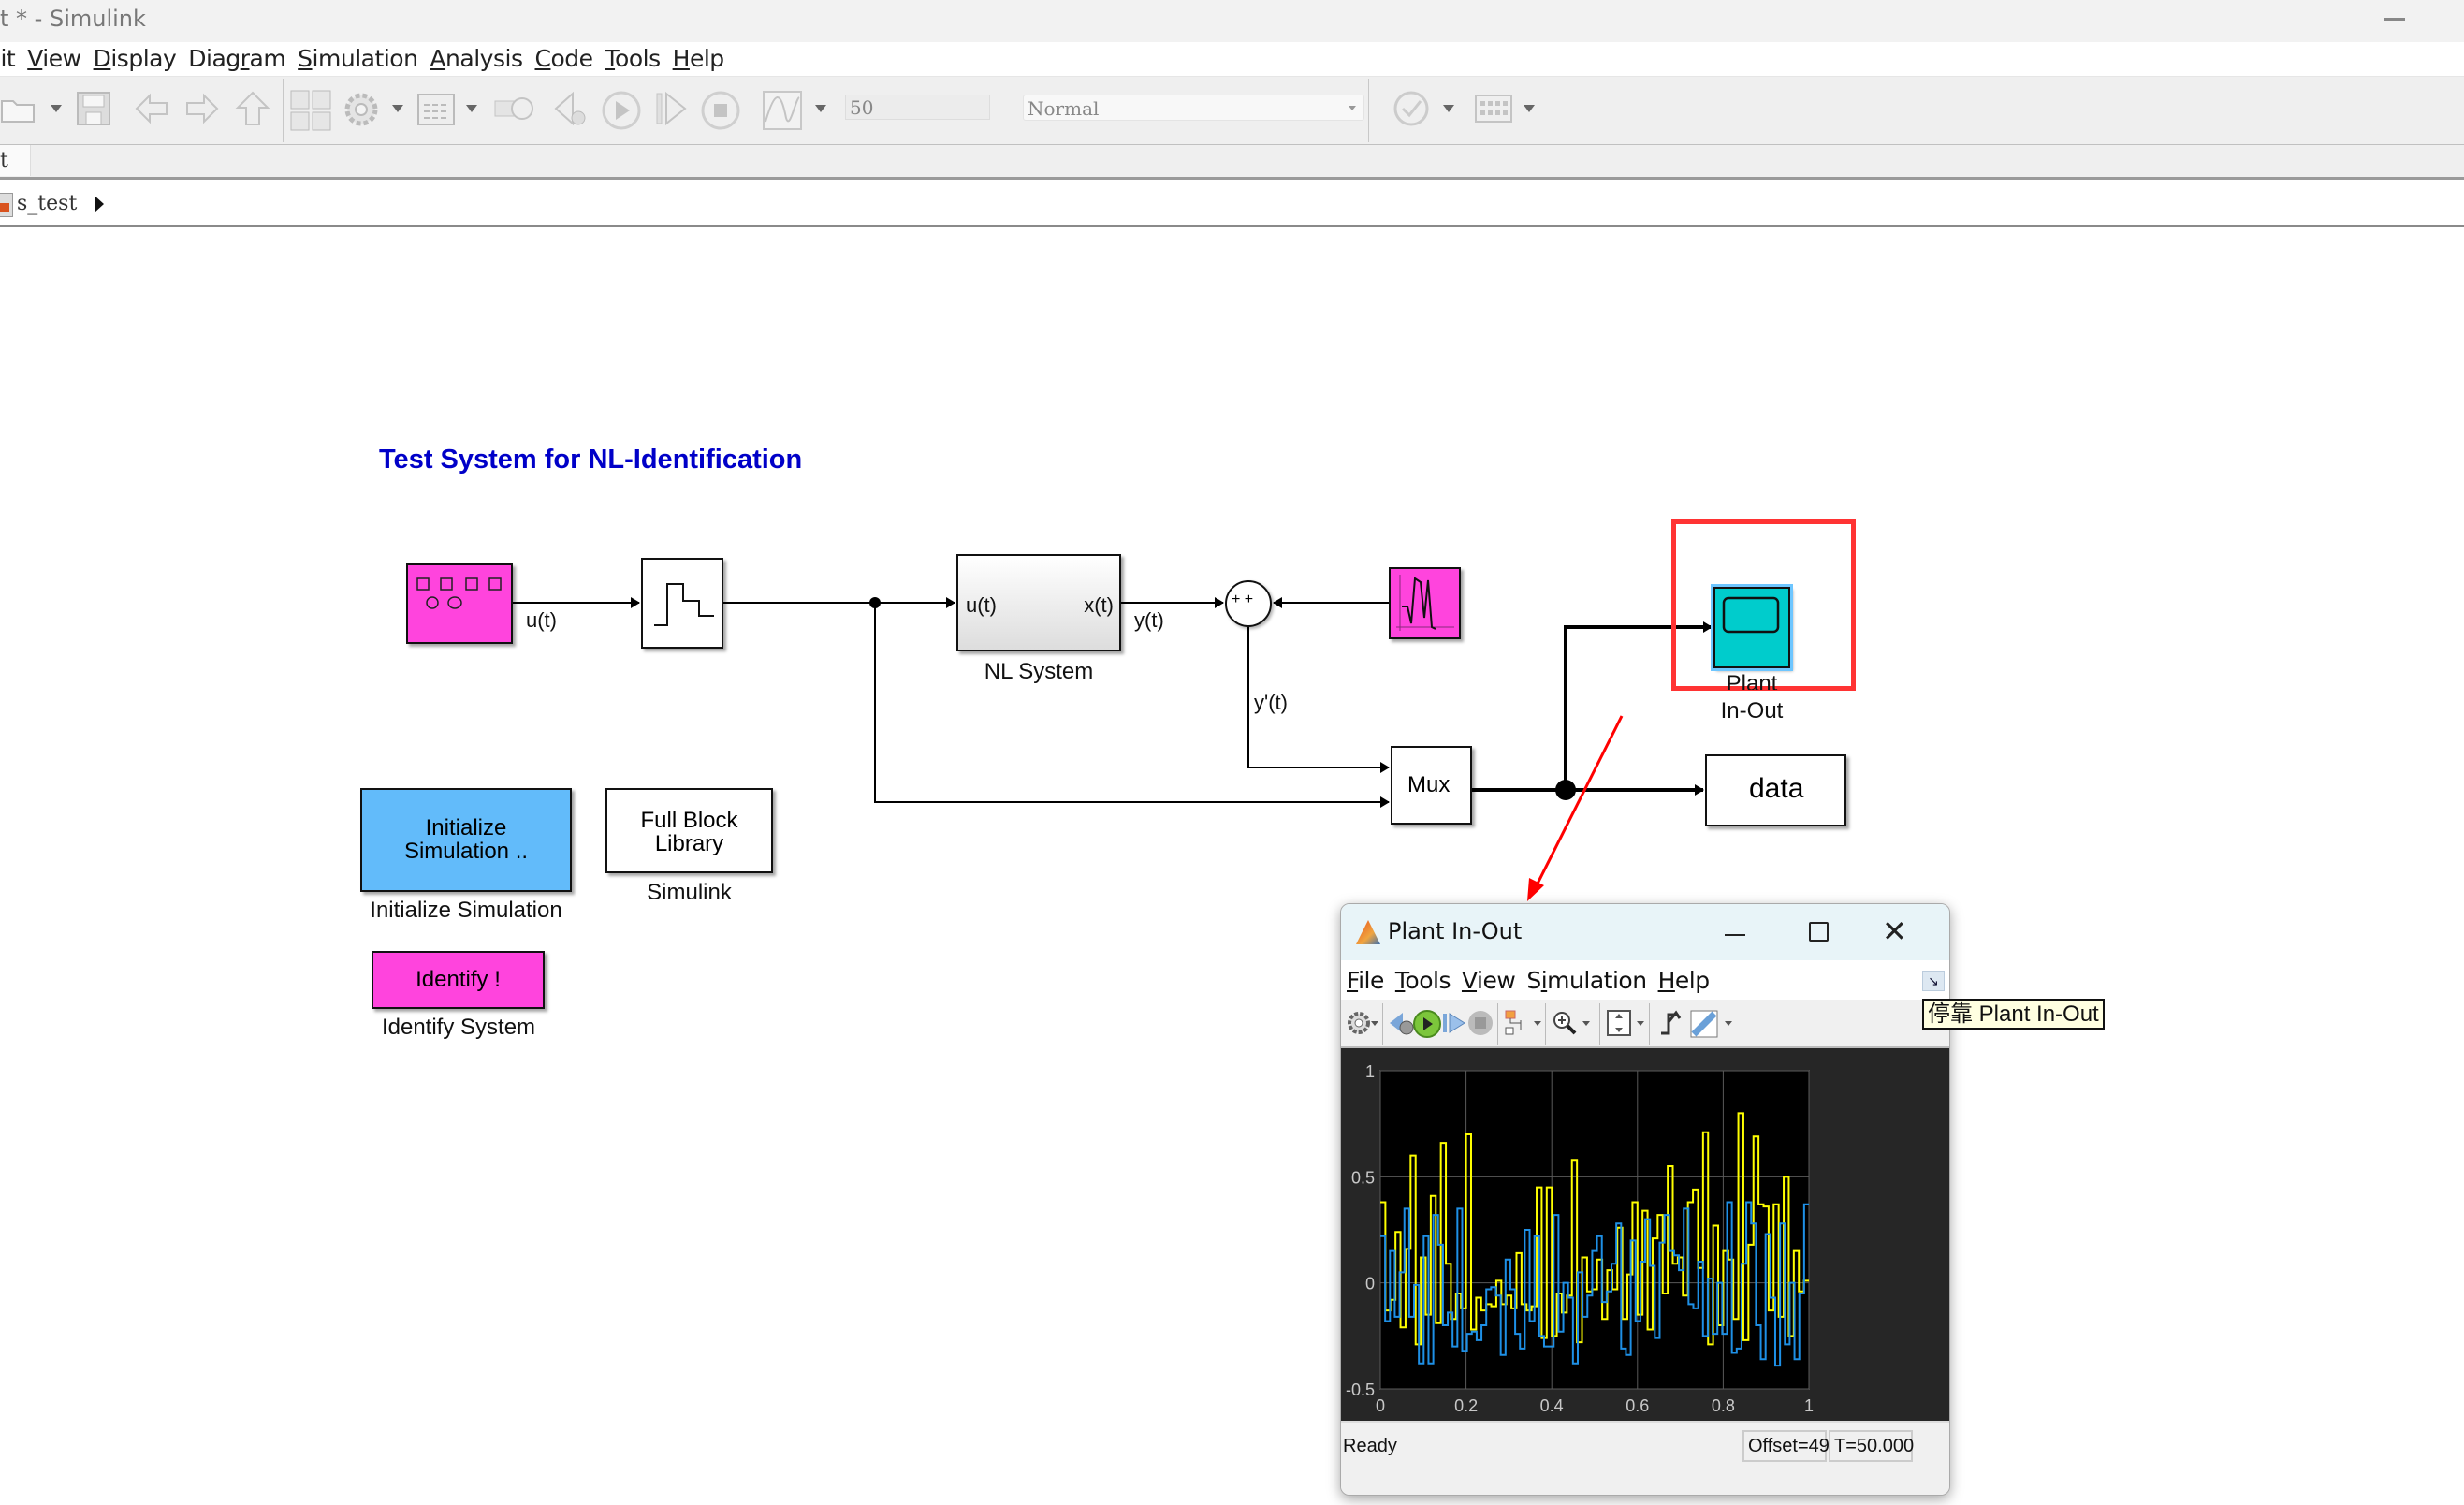 Image resolution: width=2464 pixels, height=1505 pixels. Describe the element at coordinates (1375, 1023) in the screenshot. I see `settings-dropdown-arrow` at that location.